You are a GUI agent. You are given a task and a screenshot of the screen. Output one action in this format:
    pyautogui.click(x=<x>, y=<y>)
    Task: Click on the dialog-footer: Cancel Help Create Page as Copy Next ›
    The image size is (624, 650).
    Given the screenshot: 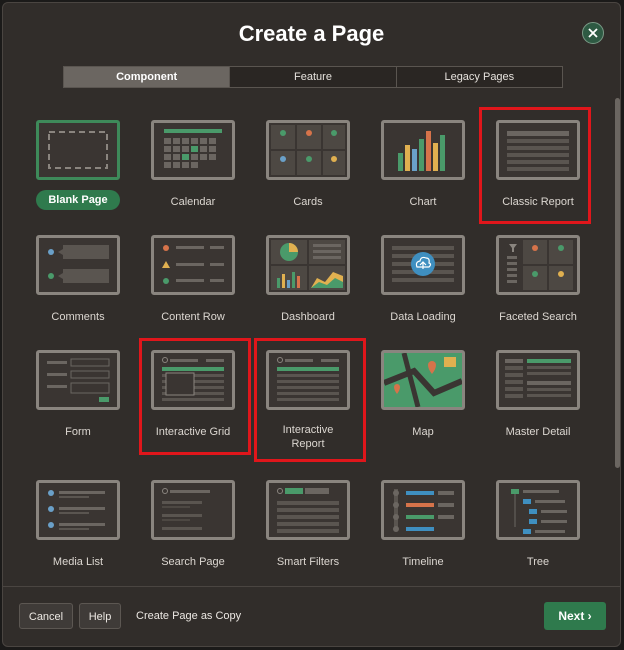 What is the action you would take?
    pyautogui.click(x=311, y=616)
    